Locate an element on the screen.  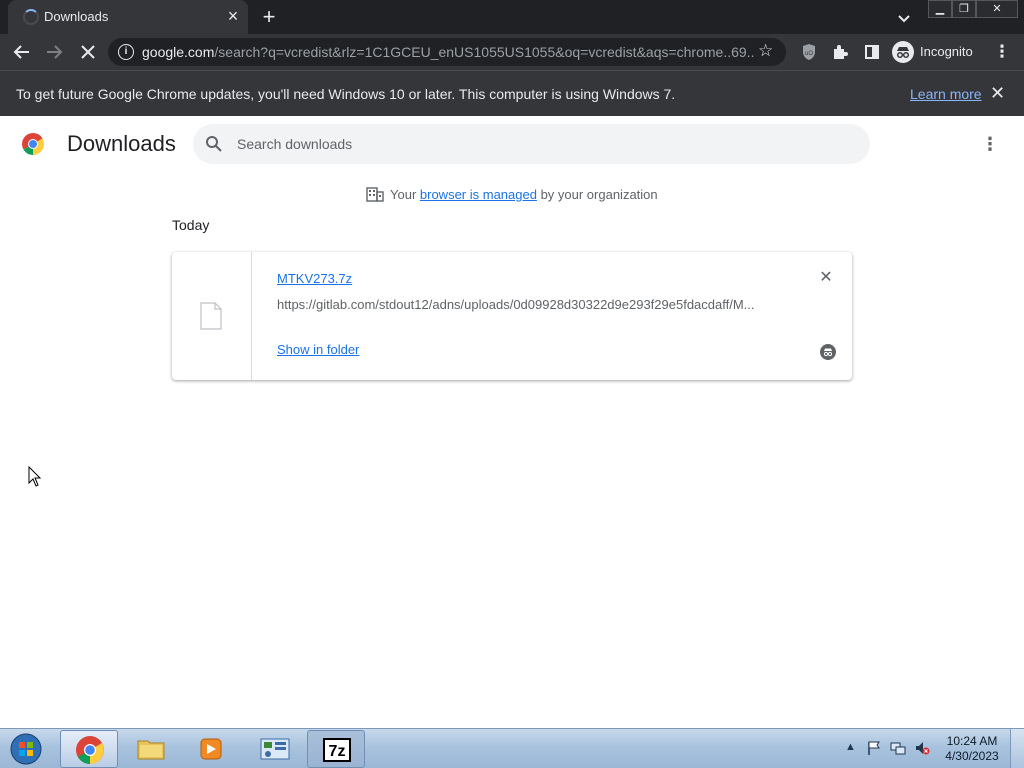
7zip-icon: 7z is located at coordinates (337, 750).